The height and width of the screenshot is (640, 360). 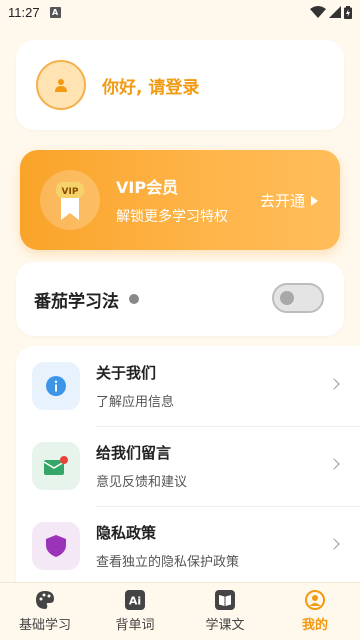 I want to click on ai-icon-text: Ai, so click(x=135, y=601).